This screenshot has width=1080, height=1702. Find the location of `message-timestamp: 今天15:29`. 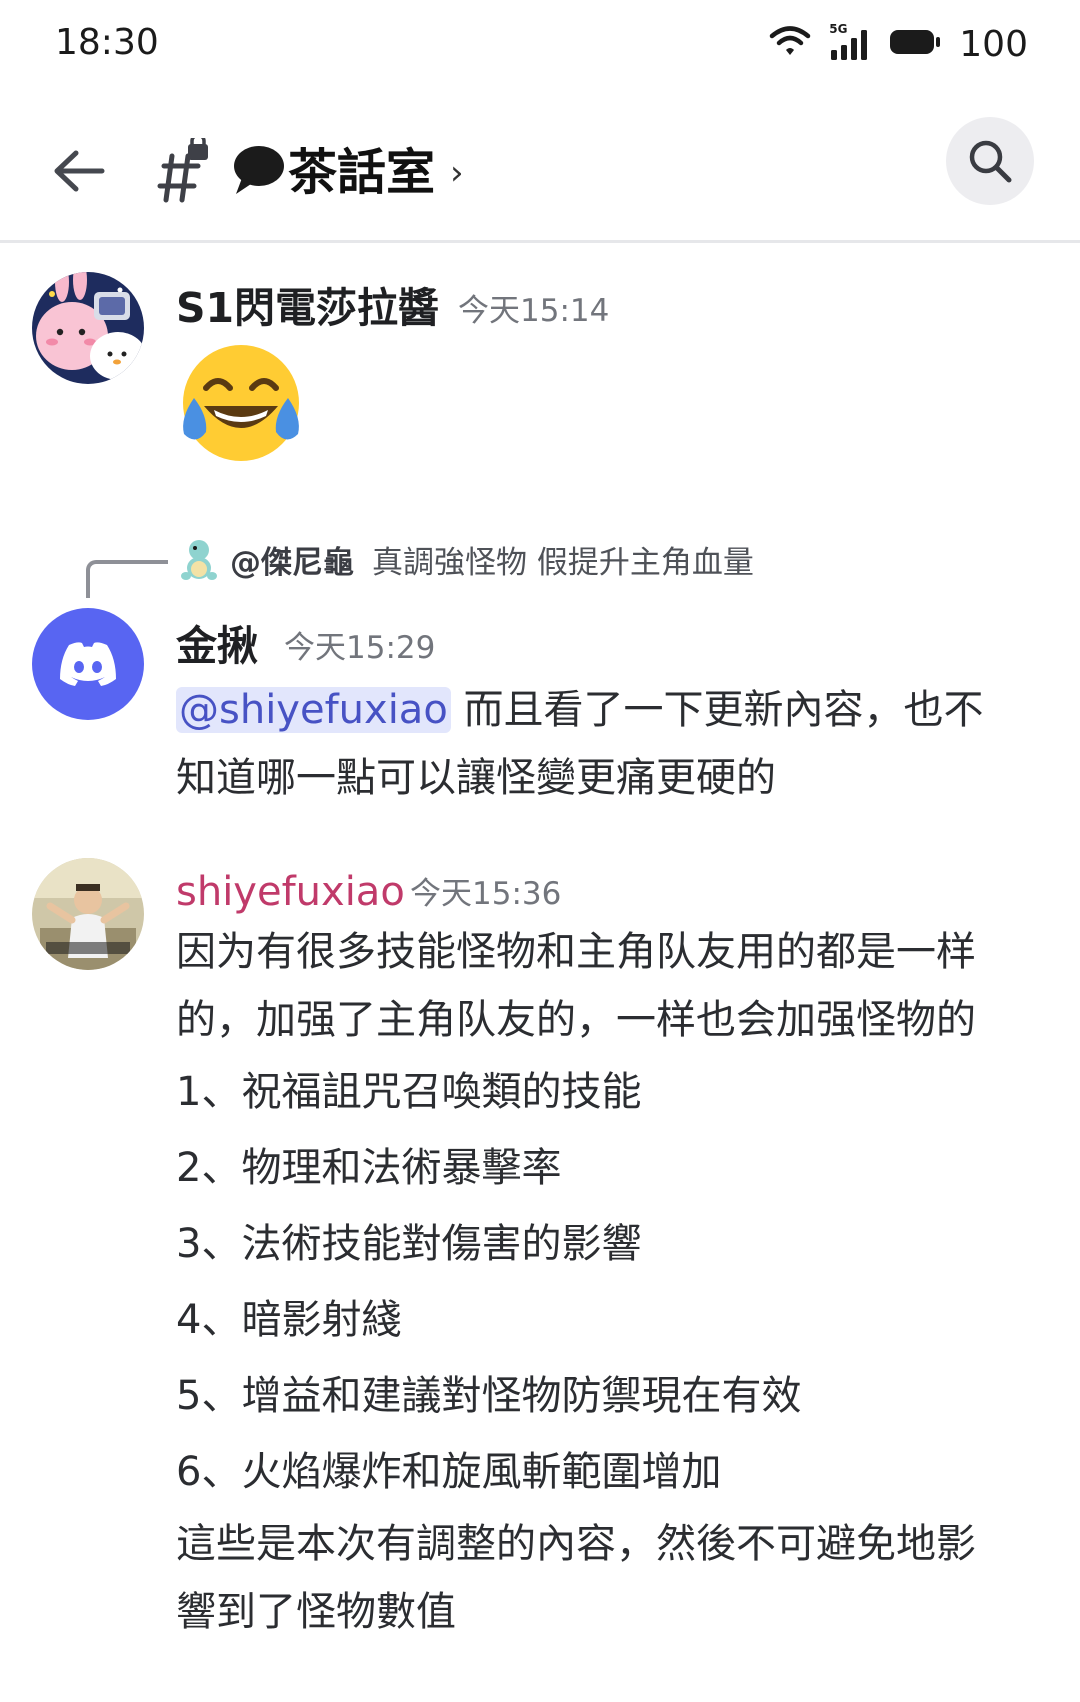

message-timestamp: 今天15:29 is located at coordinates (360, 648).